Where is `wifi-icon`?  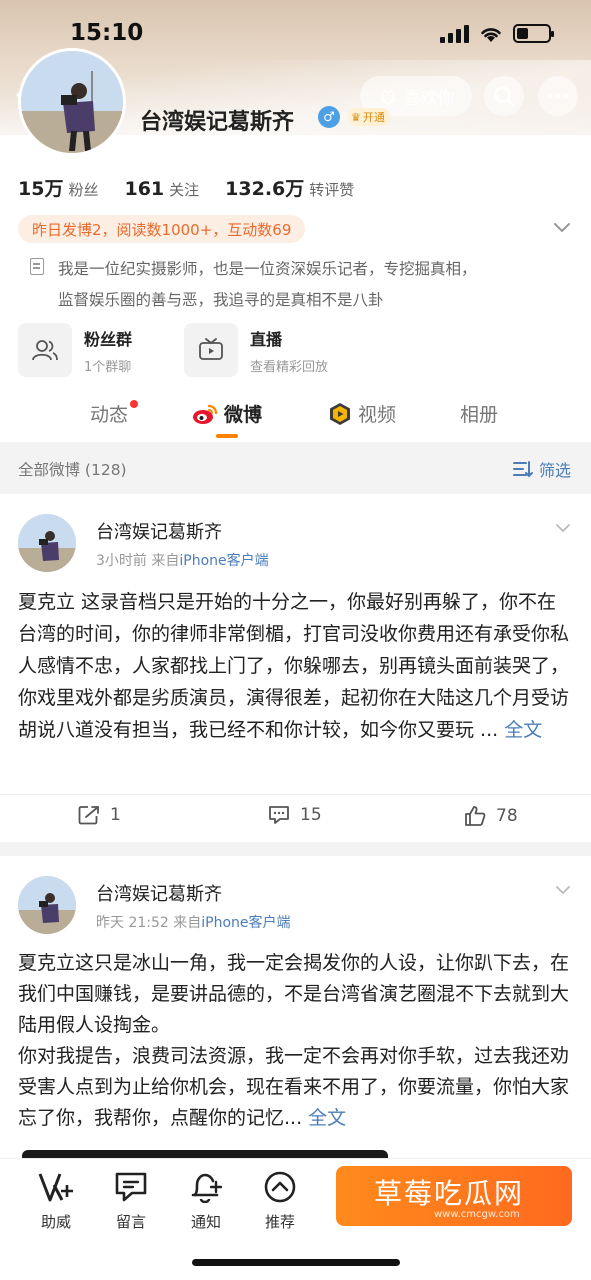 wifi-icon is located at coordinates (491, 34).